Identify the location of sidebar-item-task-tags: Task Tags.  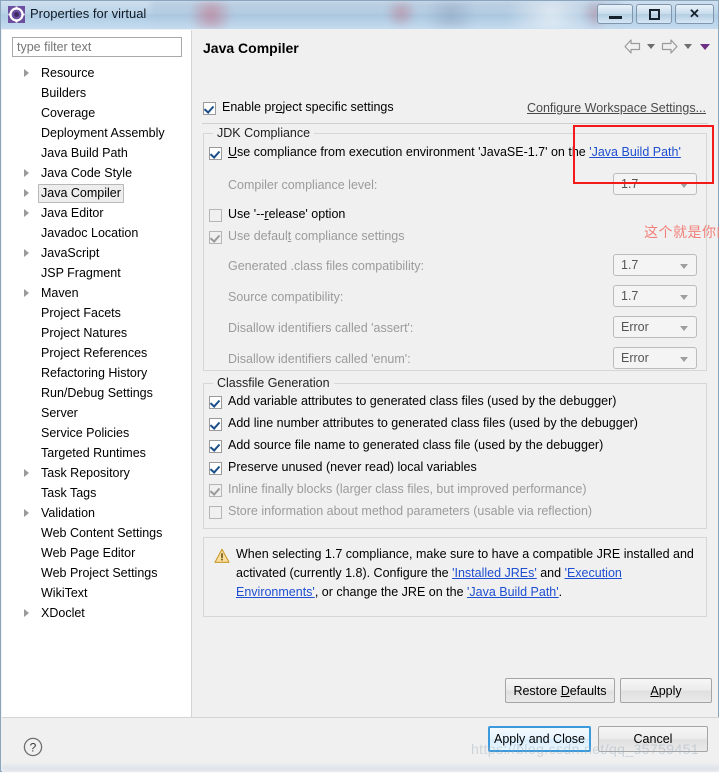
(96, 493).